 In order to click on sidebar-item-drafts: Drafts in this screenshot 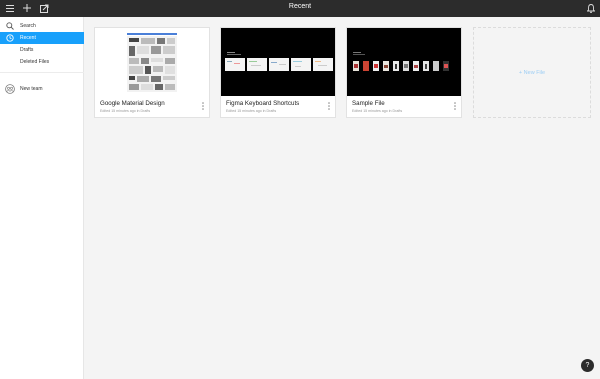, I will do `click(42, 50)`.